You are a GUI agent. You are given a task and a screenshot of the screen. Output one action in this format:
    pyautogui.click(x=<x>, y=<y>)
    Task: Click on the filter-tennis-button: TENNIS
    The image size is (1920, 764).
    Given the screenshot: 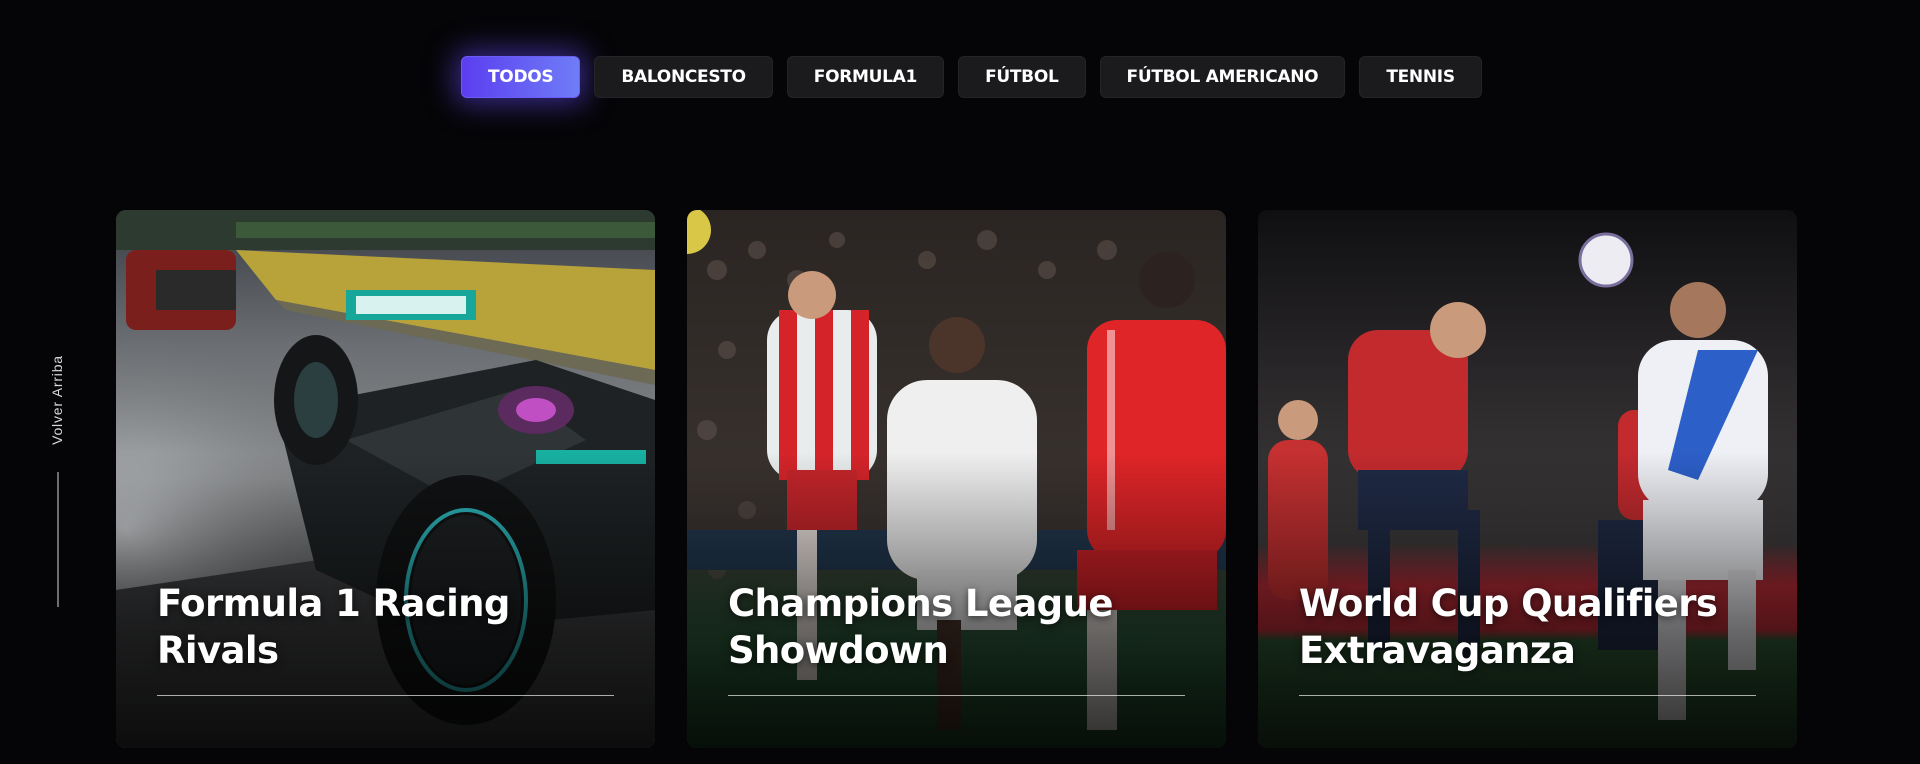 What is the action you would take?
    pyautogui.click(x=1420, y=77)
    